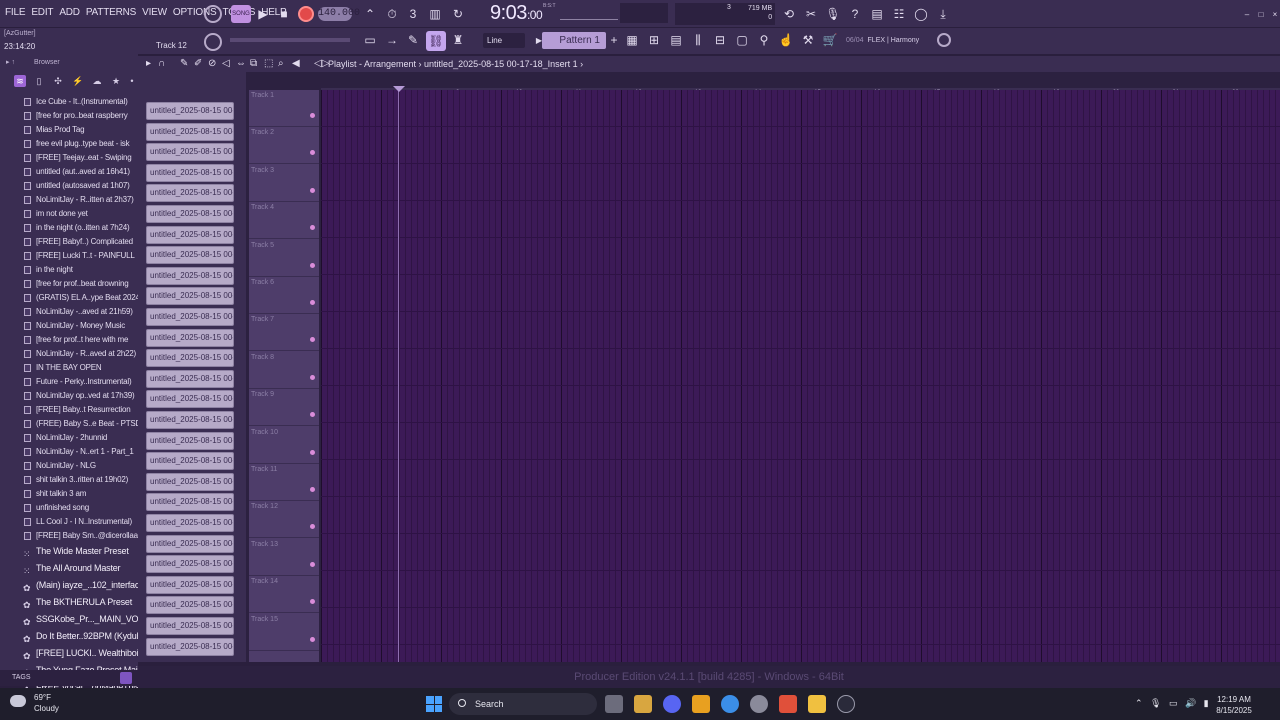 Image resolution: width=1280 pixels, height=720 pixels. I want to click on track-header: Track 6, so click(284, 295).